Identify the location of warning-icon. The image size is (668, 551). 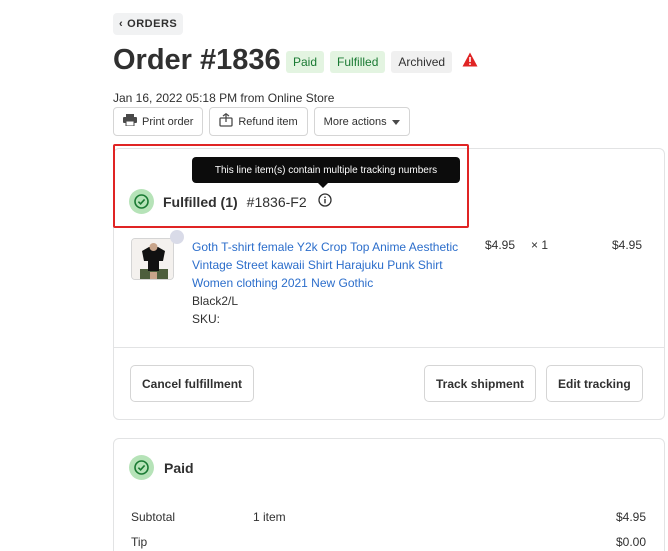
(470, 62).